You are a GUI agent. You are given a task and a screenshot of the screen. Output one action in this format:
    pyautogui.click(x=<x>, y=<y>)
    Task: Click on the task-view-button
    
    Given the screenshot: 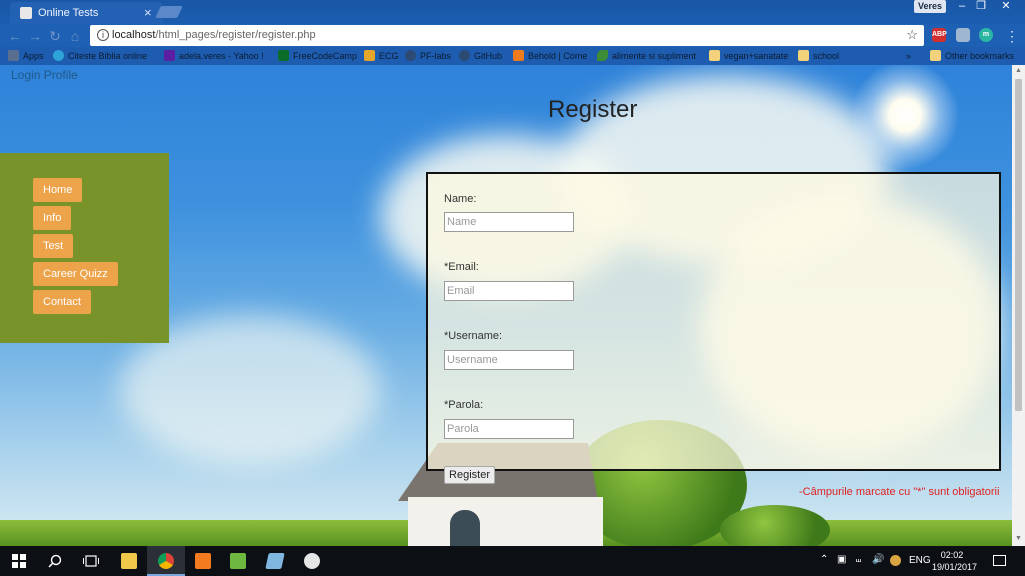 What is the action you would take?
    pyautogui.click(x=91, y=561)
    